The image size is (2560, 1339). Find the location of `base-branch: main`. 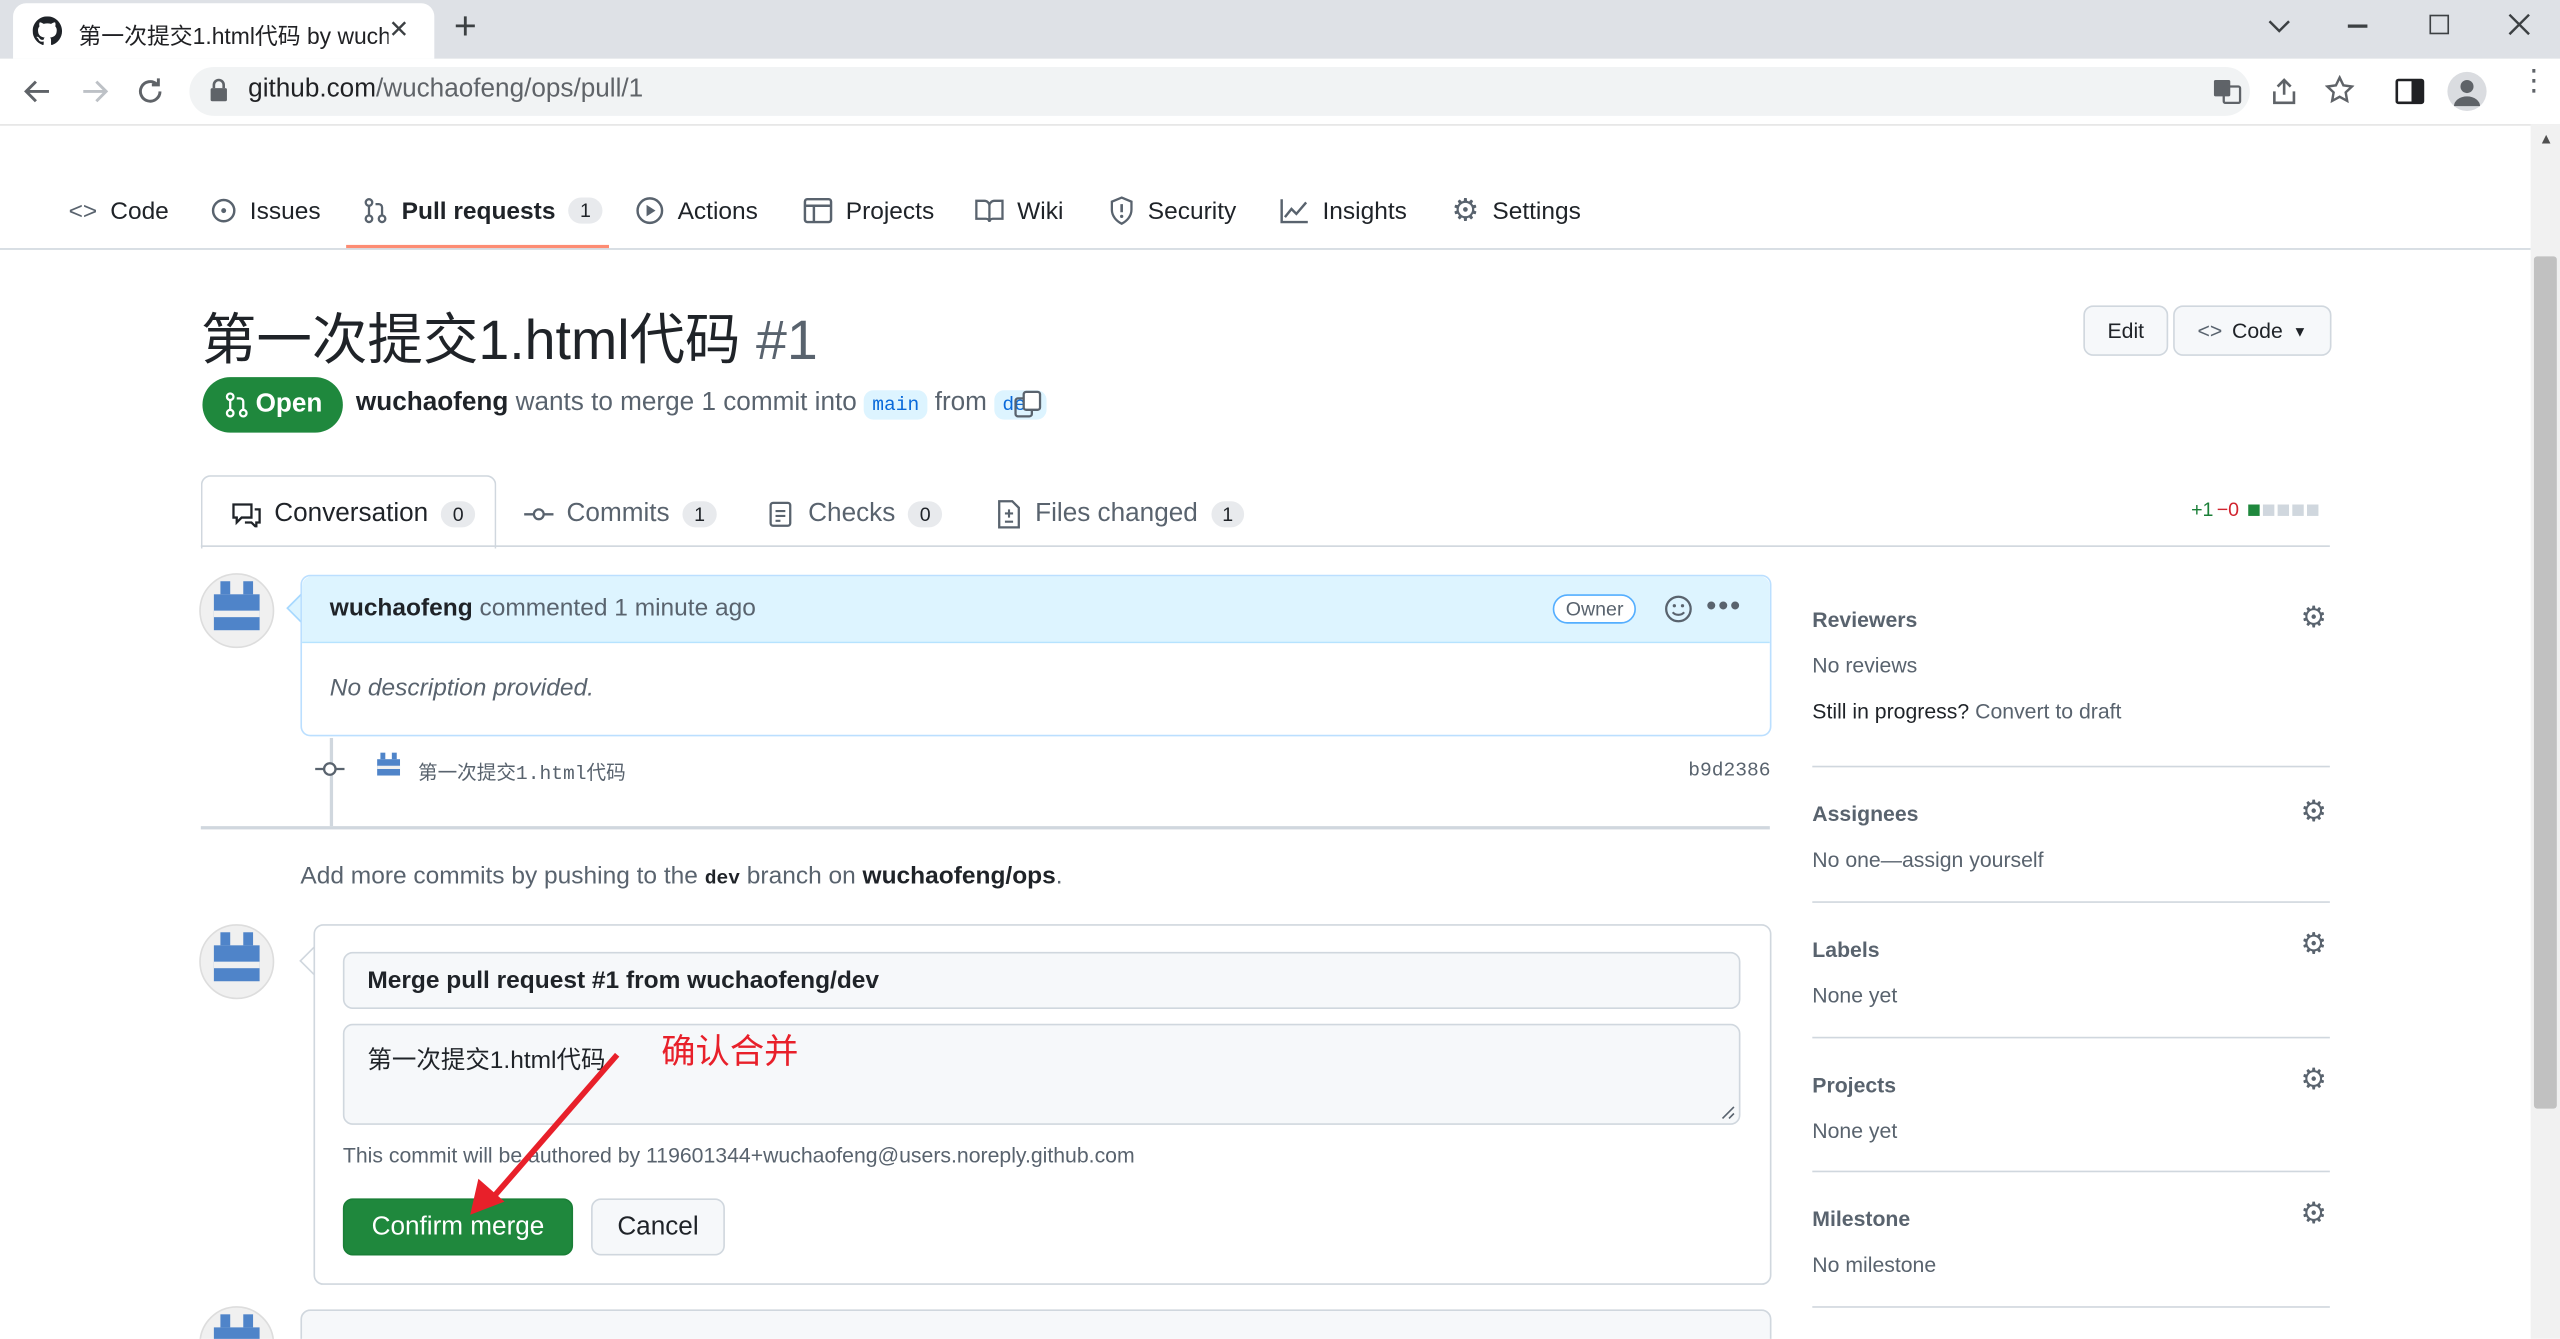

base-branch: main is located at coordinates (896, 405).